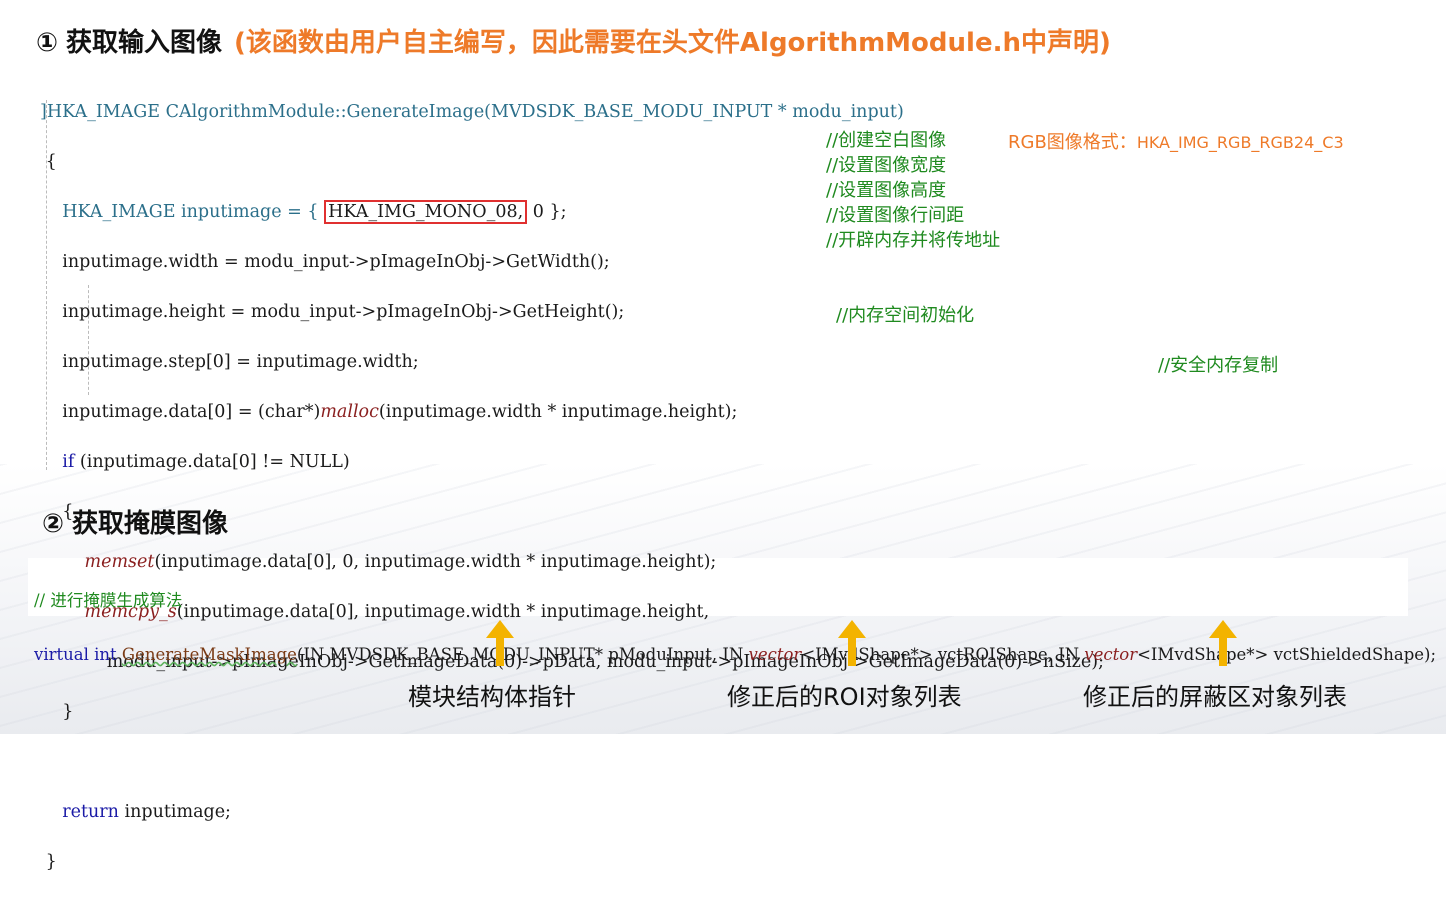 The height and width of the screenshot is (900, 1446). What do you see at coordinates (492, 697) in the screenshot?
I see `label-module-struct-pointer: 模块结构体指针` at bounding box center [492, 697].